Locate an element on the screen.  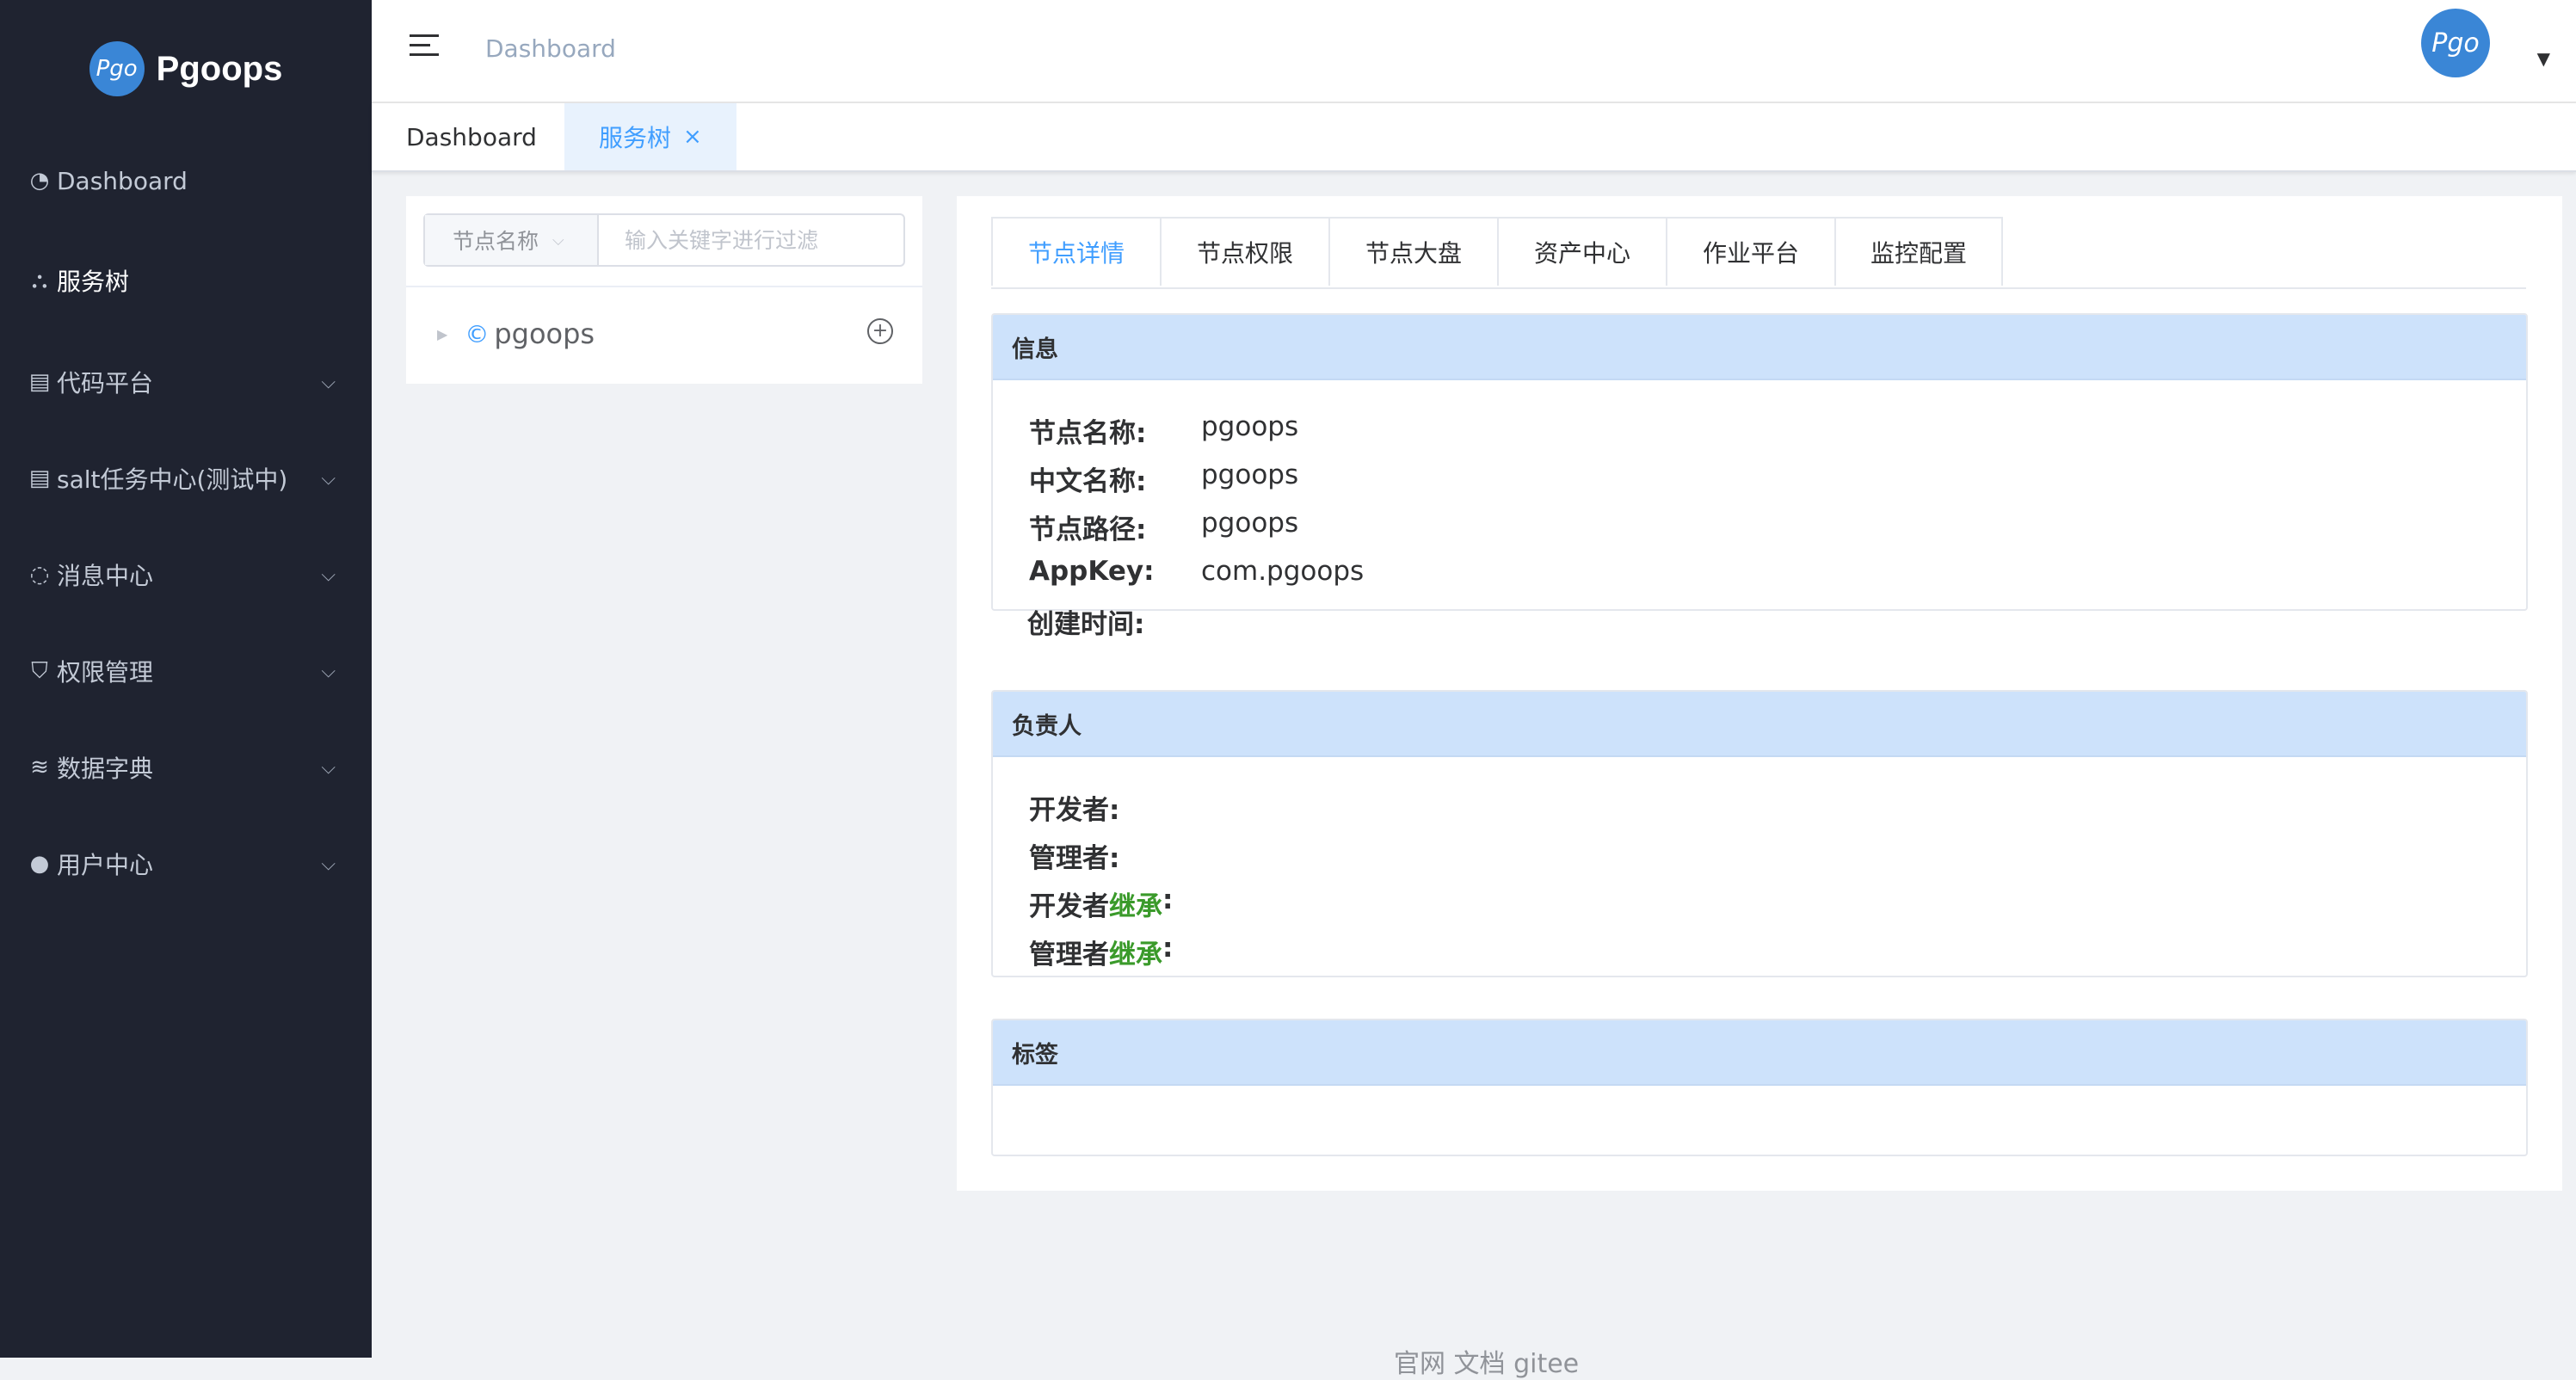
message-icon: ◌ is located at coordinates (39, 575).